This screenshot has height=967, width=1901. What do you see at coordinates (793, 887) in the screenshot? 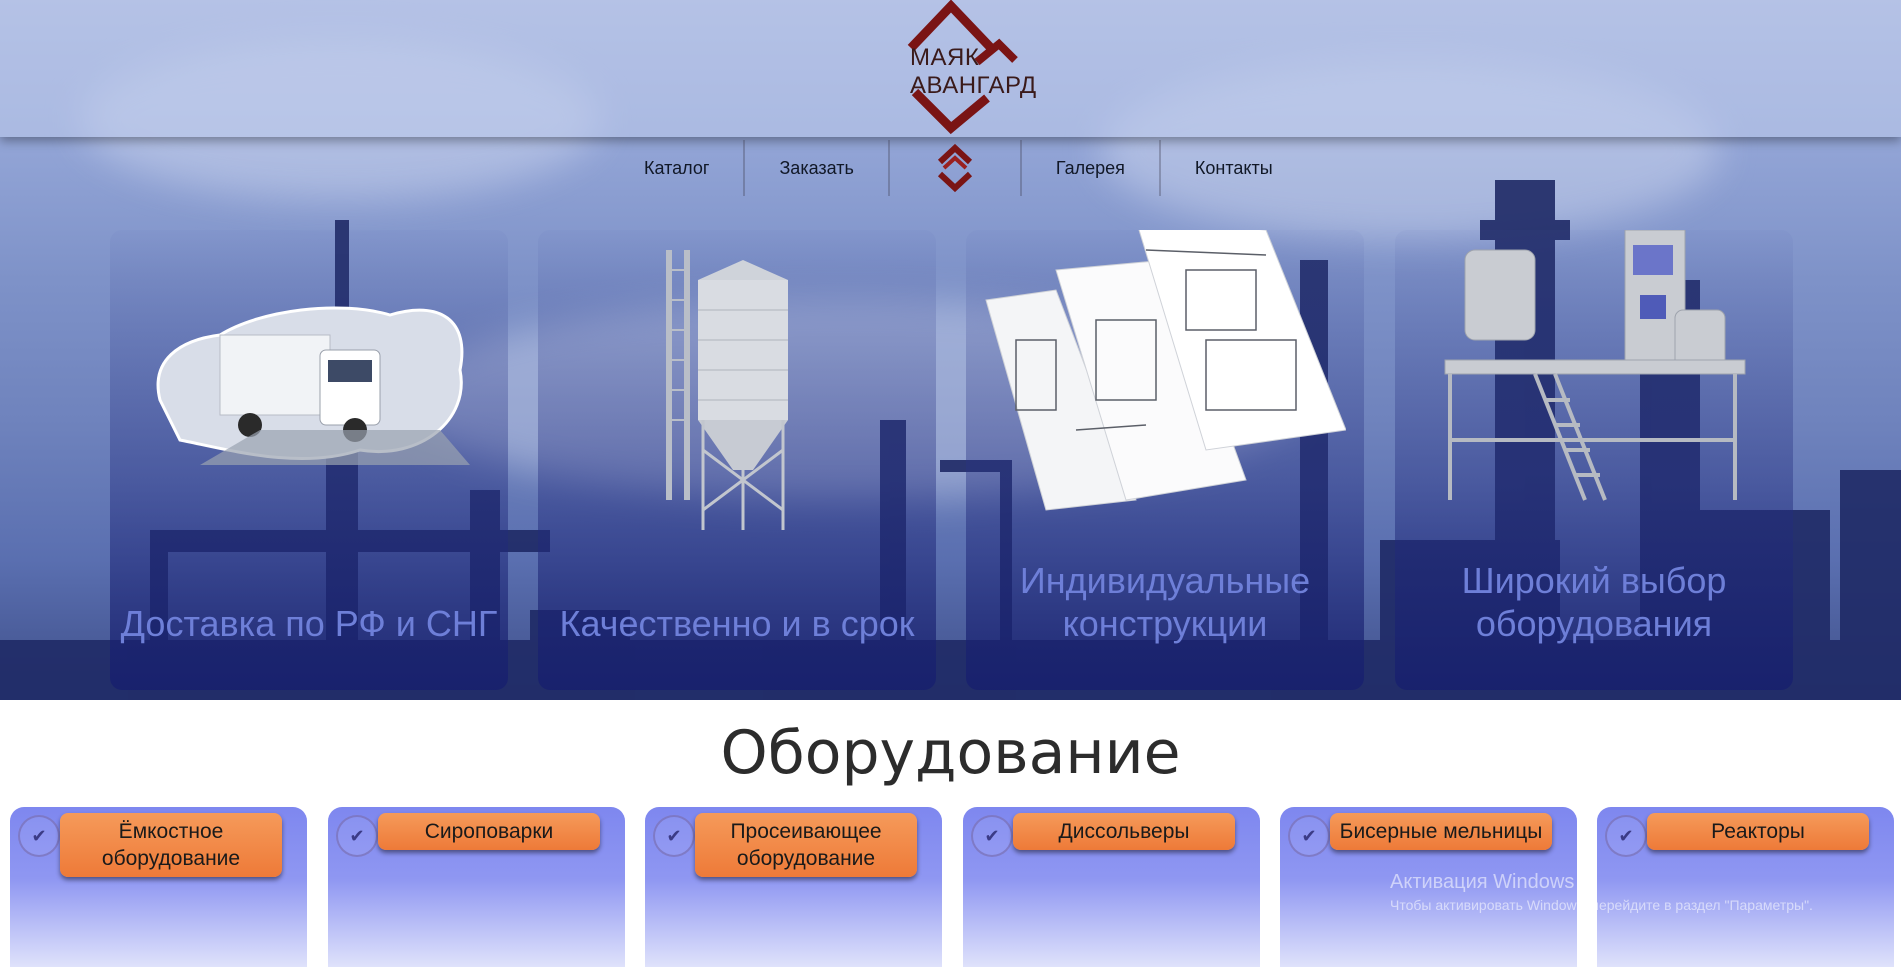
I see `category-card: ✔ Просеивающее оборудование` at bounding box center [793, 887].